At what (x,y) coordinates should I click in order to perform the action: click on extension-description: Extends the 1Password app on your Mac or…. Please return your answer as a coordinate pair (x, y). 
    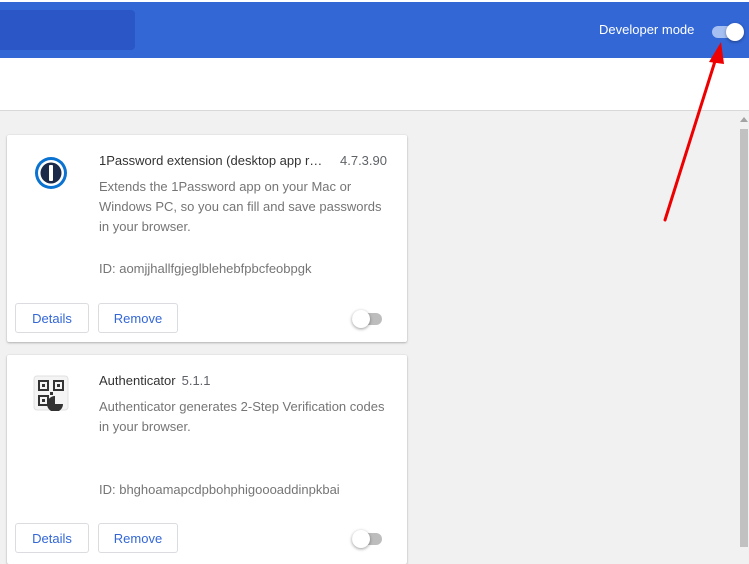
    Looking at the image, I should click on (240, 206).